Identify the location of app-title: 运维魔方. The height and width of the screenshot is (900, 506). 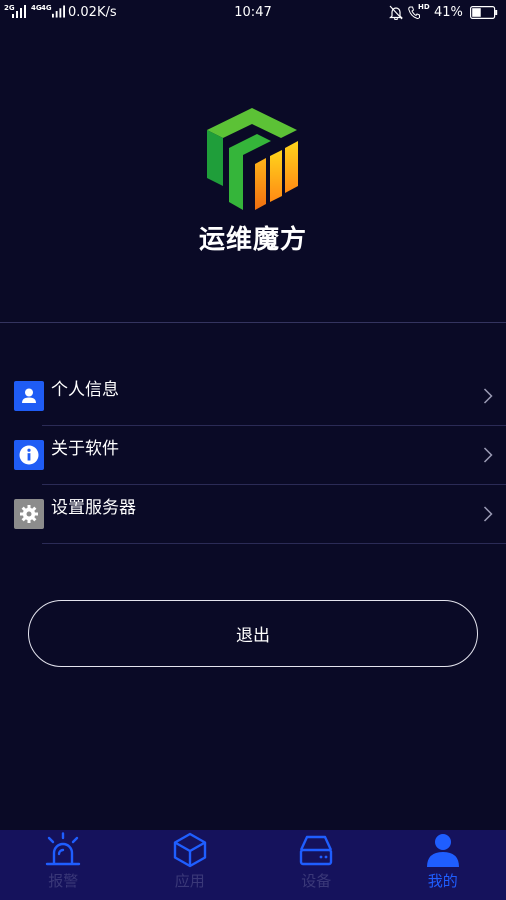
(252, 240).